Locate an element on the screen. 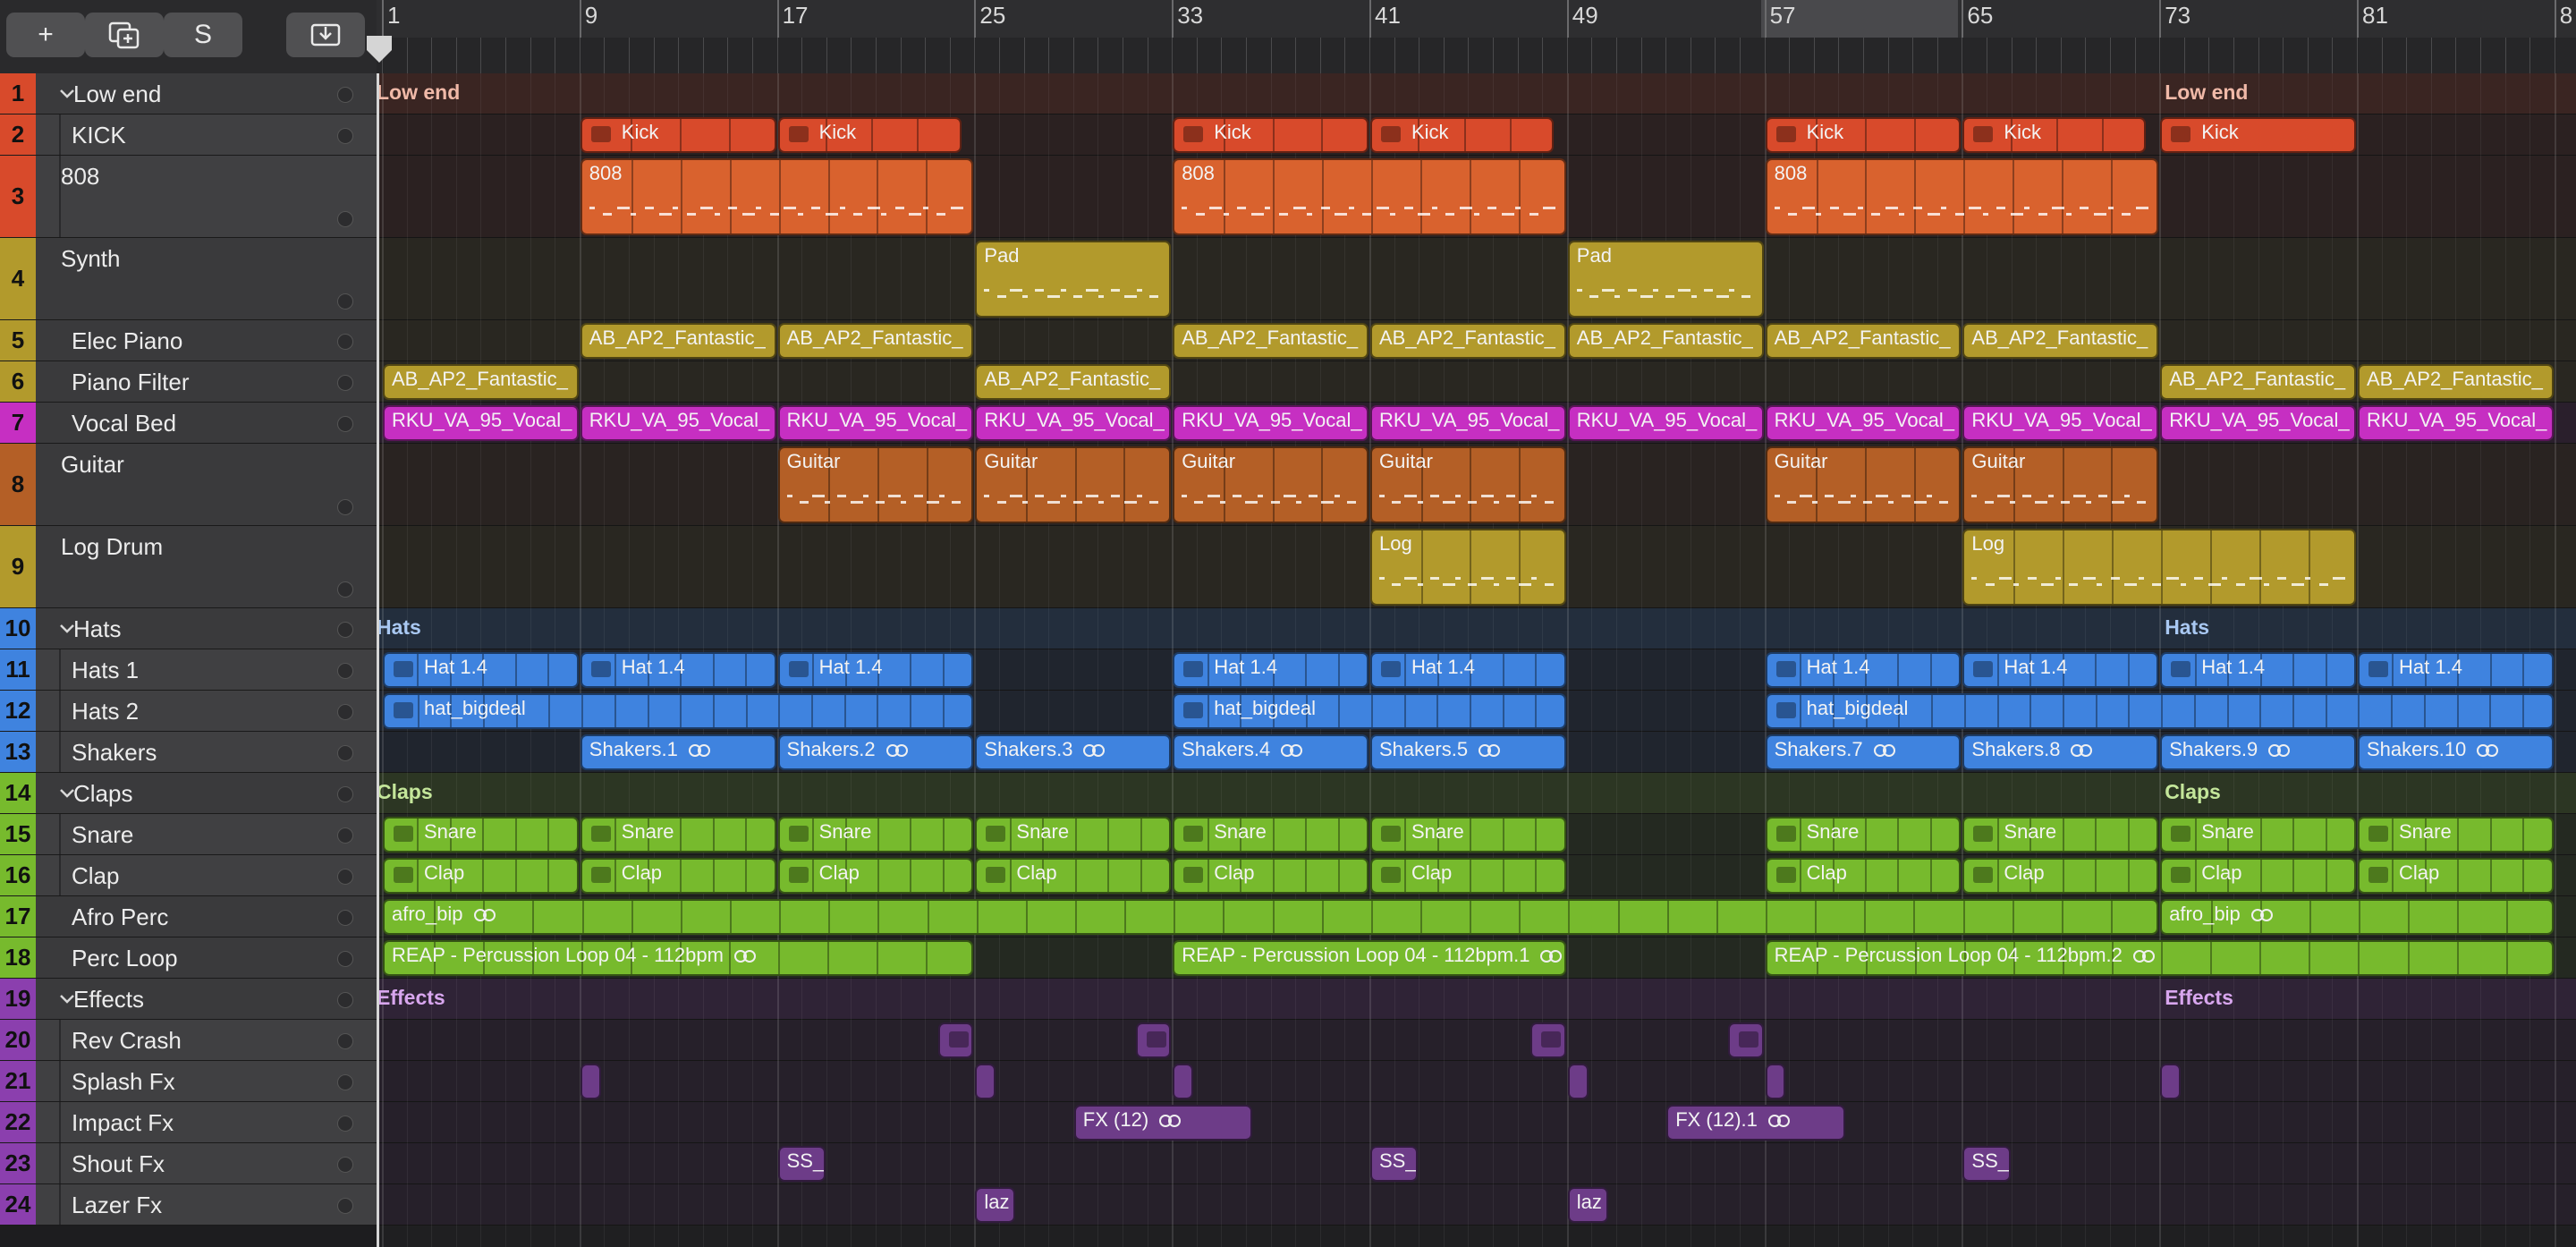 The width and height of the screenshot is (2576, 1247). add-track-button: + is located at coordinates (45, 35).